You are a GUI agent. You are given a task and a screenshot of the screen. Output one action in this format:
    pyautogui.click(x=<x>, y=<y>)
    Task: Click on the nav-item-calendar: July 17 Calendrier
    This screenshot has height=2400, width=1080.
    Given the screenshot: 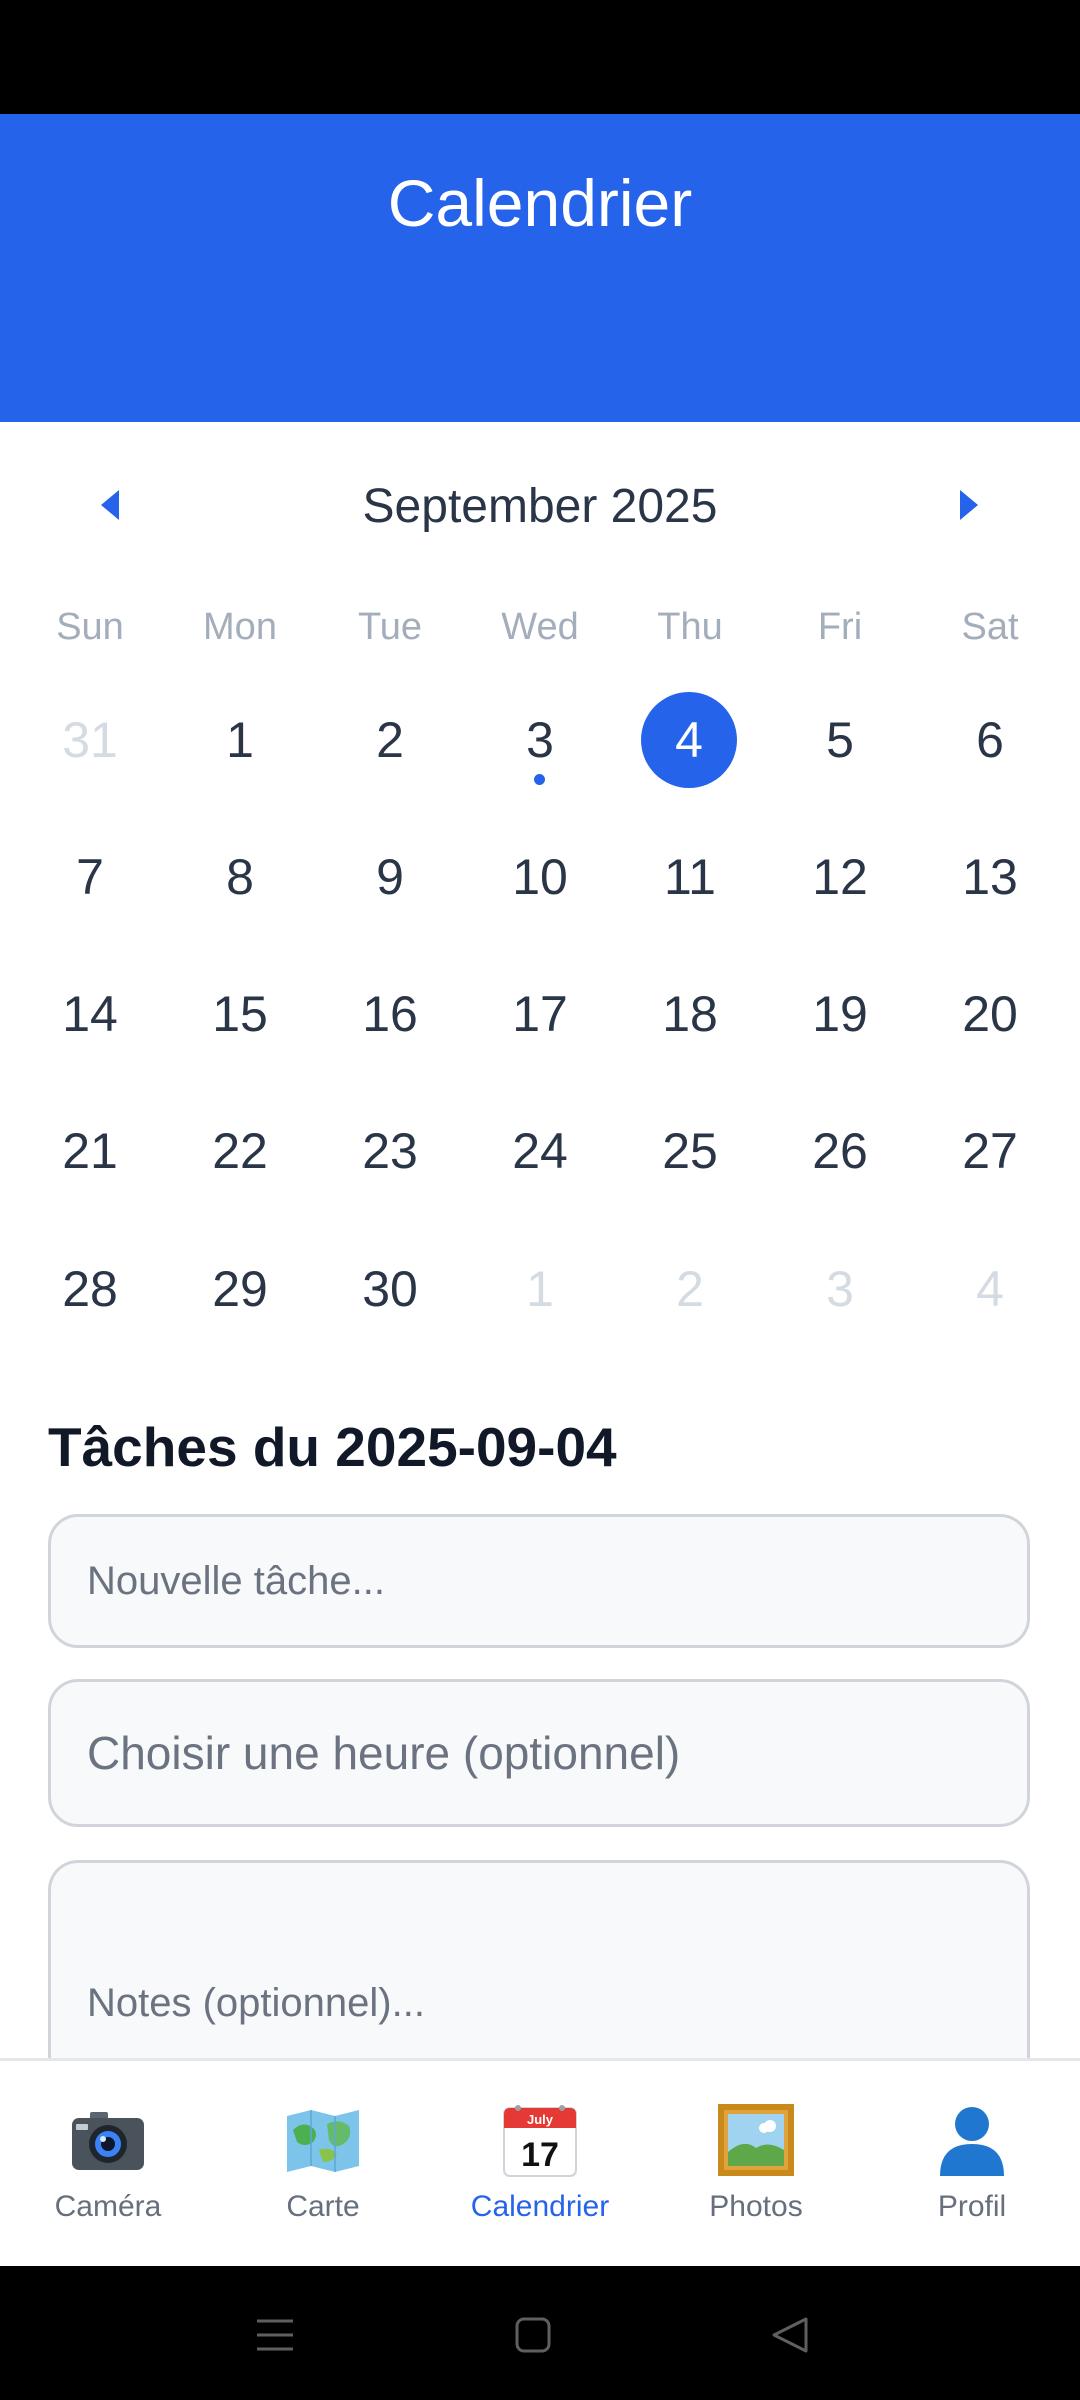 What is the action you would take?
    pyautogui.click(x=540, y=2165)
    